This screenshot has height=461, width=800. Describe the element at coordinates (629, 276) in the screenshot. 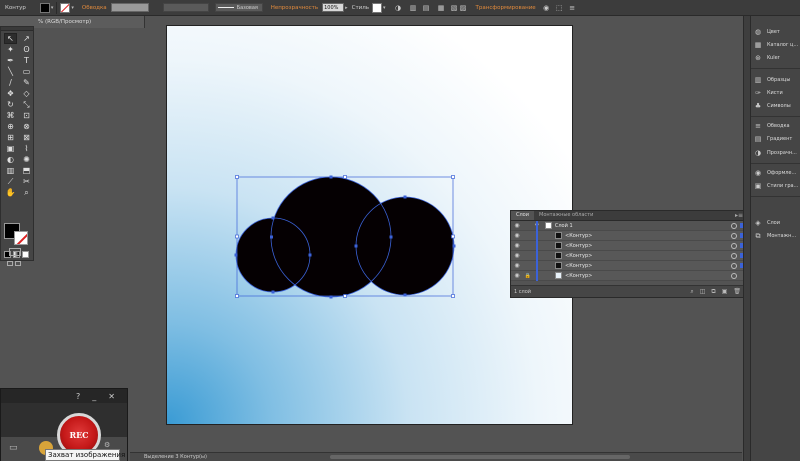

I see `sublayer-row: ◉ 🔒 <Контур>` at that location.